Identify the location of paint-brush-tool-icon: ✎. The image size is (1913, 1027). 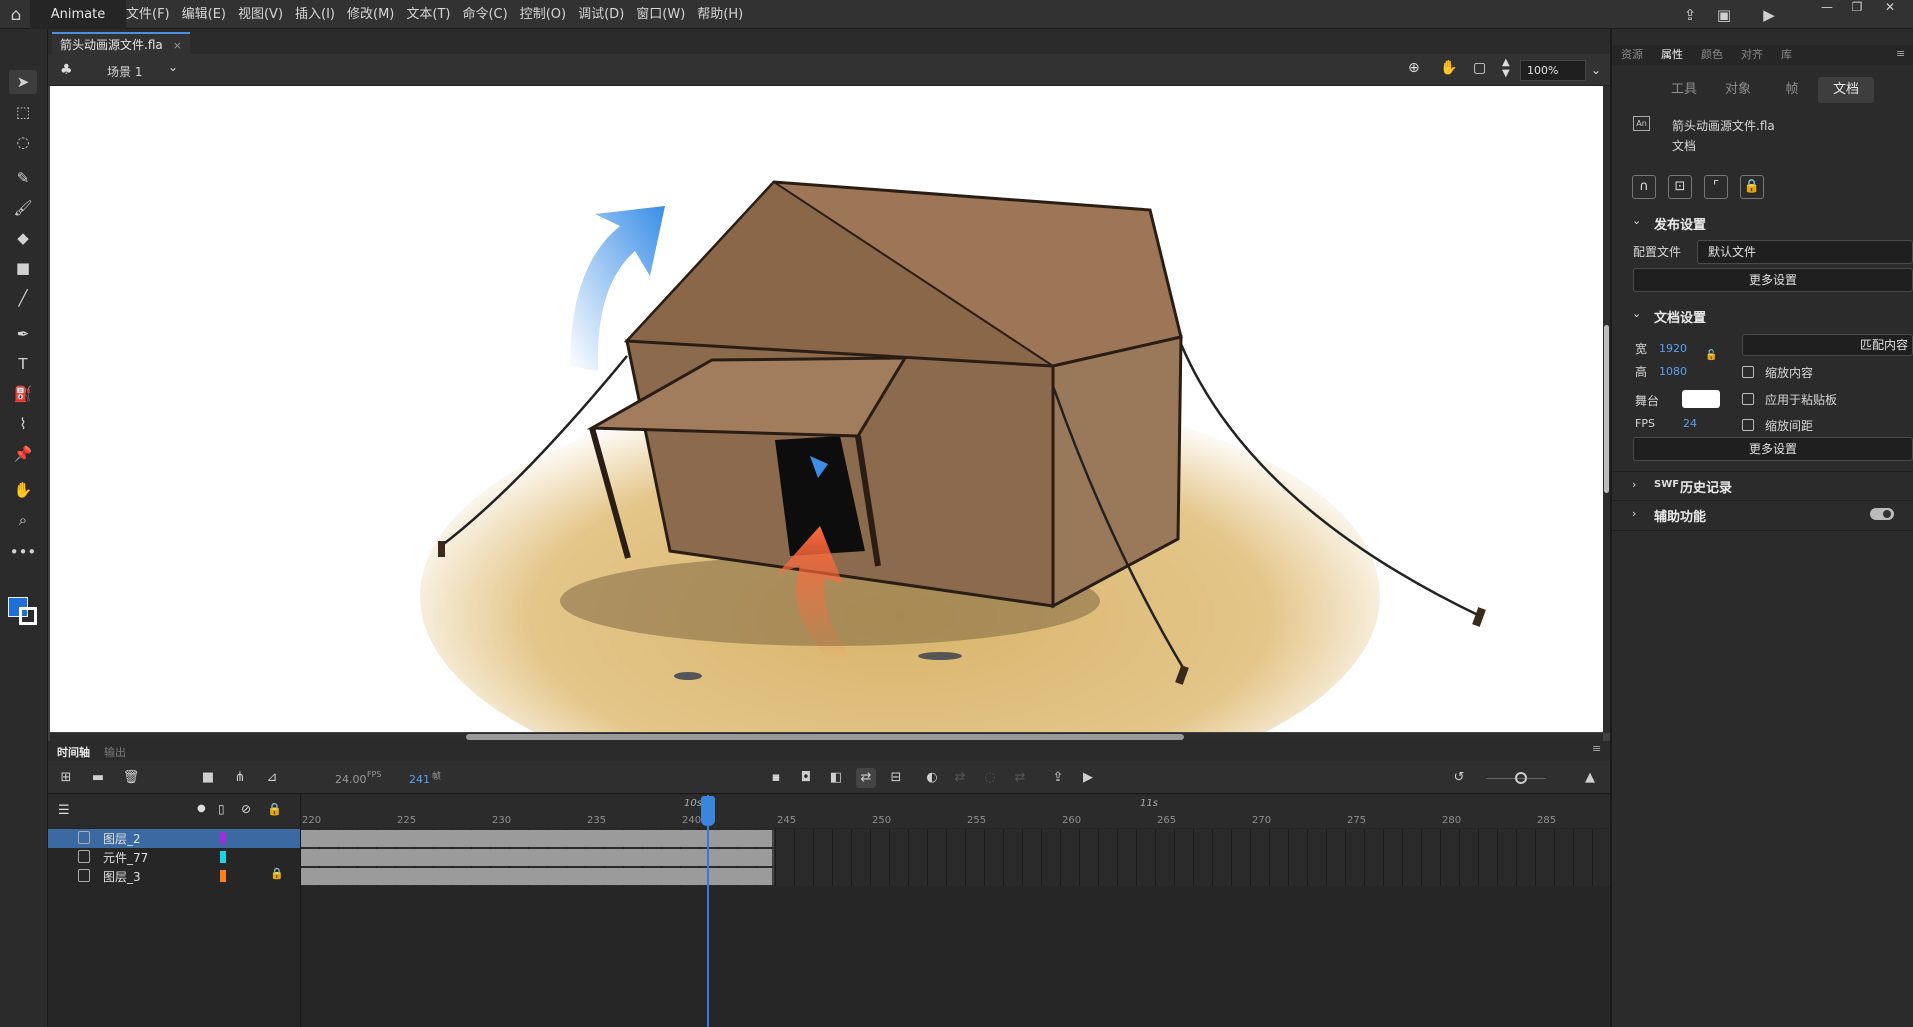
(23, 178).